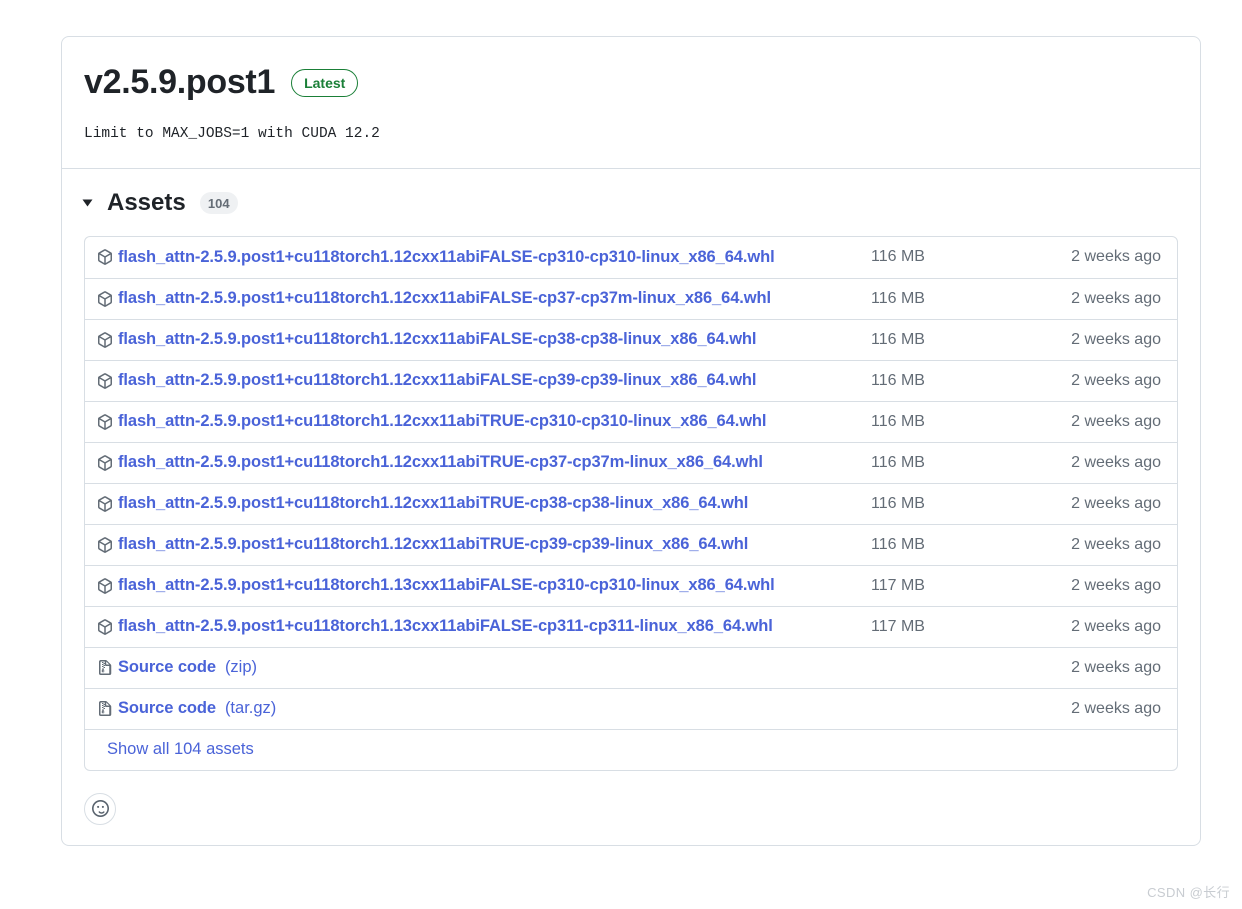 The height and width of the screenshot is (909, 1242). What do you see at coordinates (484, 708) in the screenshot?
I see `asset-name-cell: Source code (tar.gz)` at bounding box center [484, 708].